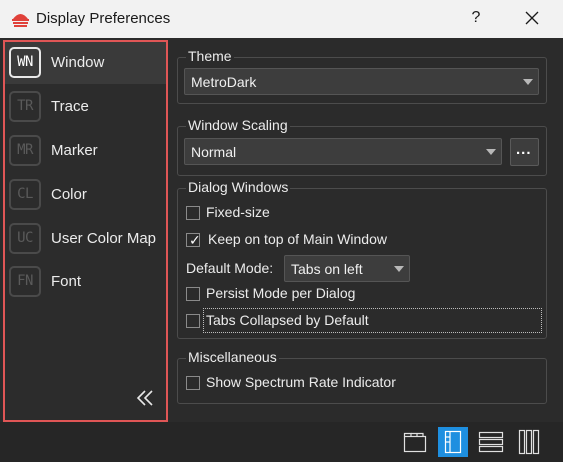 Image resolution: width=563 pixels, height=462 pixels. I want to click on sidebar-item-user-color-map: UC User Color Map, so click(85, 239).